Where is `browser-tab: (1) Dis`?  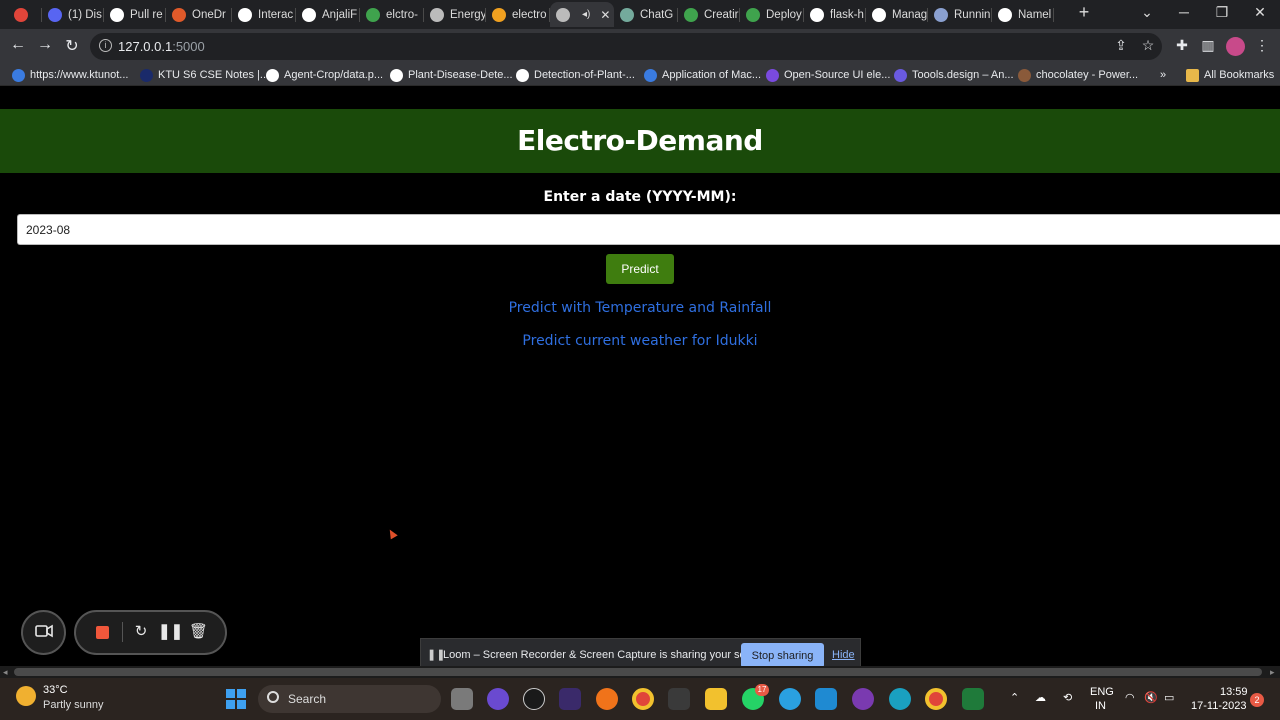
browser-tab: (1) Dis is located at coordinates (73, 14).